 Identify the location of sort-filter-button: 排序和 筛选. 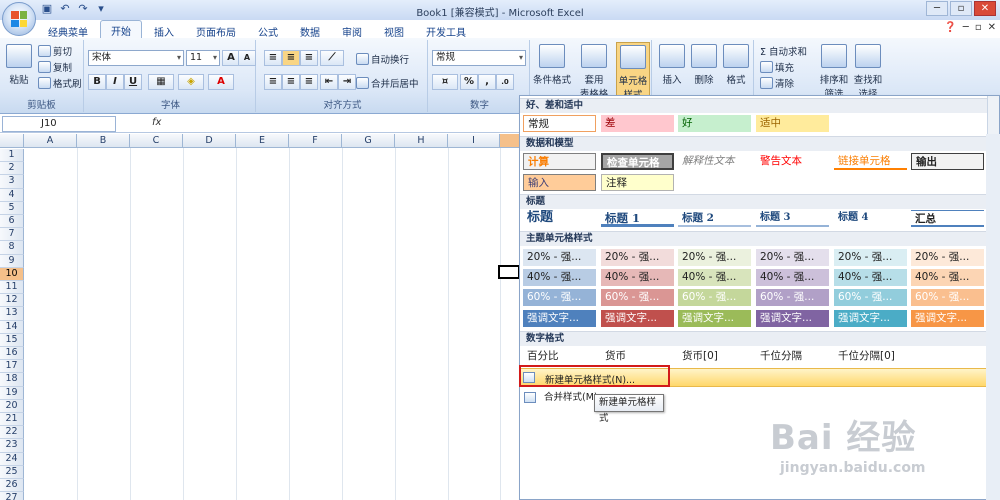
(834, 72).